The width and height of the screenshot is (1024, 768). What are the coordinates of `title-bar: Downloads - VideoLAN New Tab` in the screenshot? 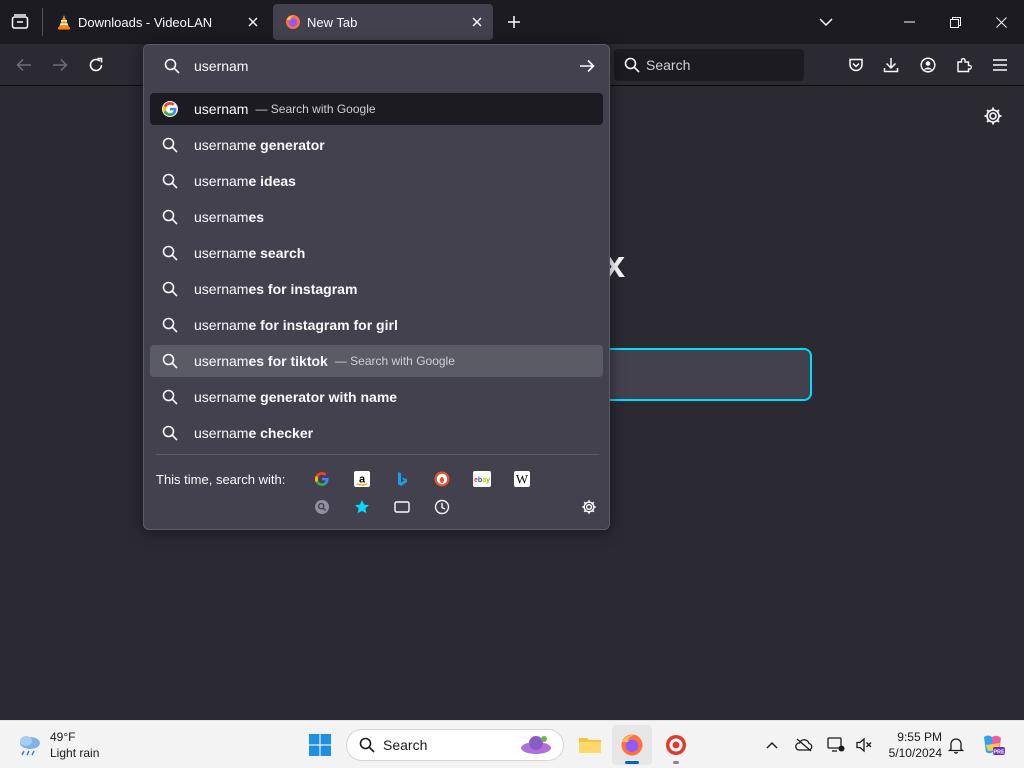 It's located at (512, 22).